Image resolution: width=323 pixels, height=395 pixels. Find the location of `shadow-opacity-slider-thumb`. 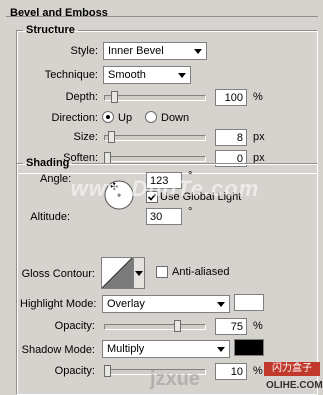

shadow-opacity-slider-thumb is located at coordinates (107, 371).